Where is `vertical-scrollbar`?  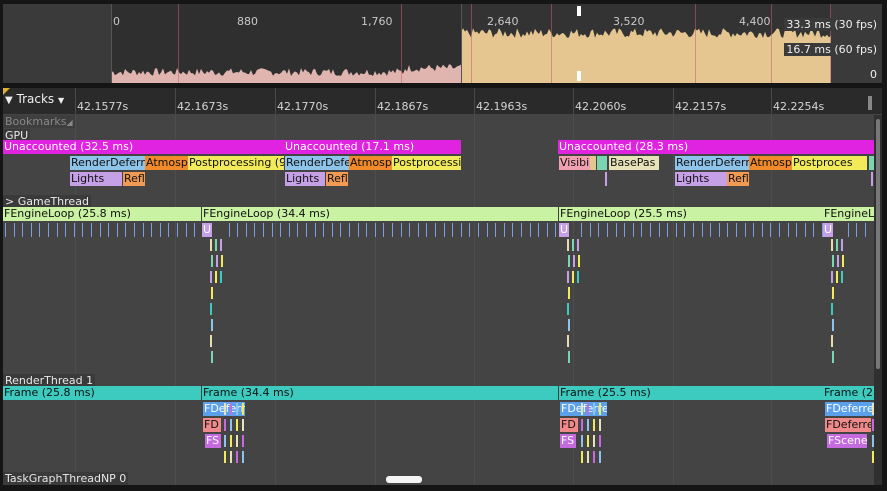
vertical-scrollbar is located at coordinates (878, 300).